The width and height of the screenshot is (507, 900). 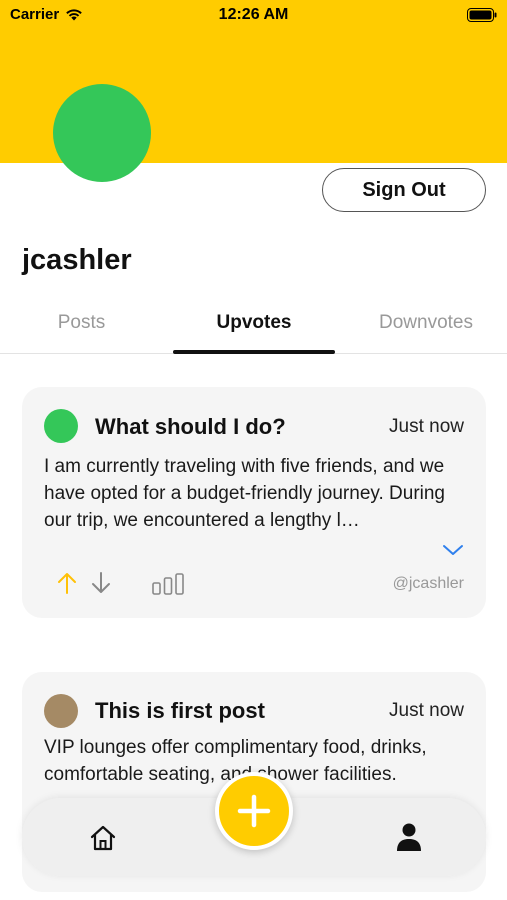 What do you see at coordinates (168, 584) in the screenshot?
I see `stats-icon` at bounding box center [168, 584].